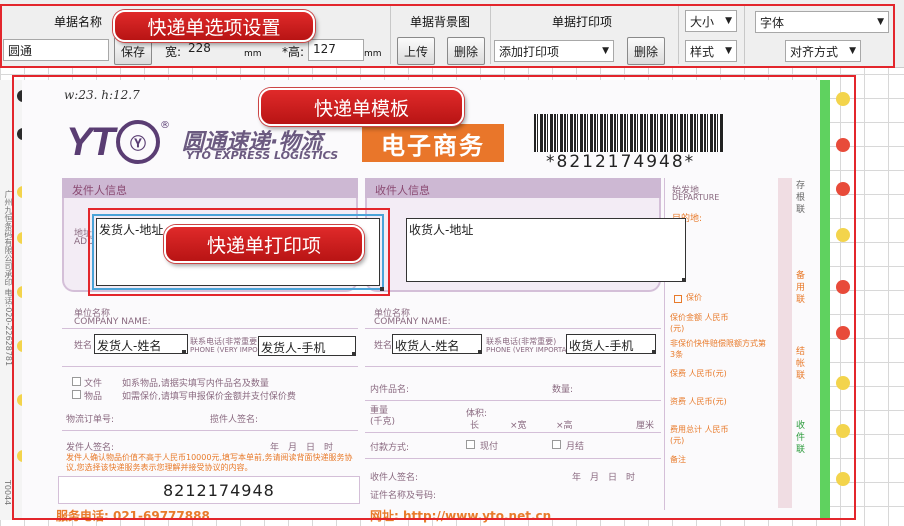 The height and width of the screenshot is (526, 904). I want to click on form-code: T0044, so click(7, 493).